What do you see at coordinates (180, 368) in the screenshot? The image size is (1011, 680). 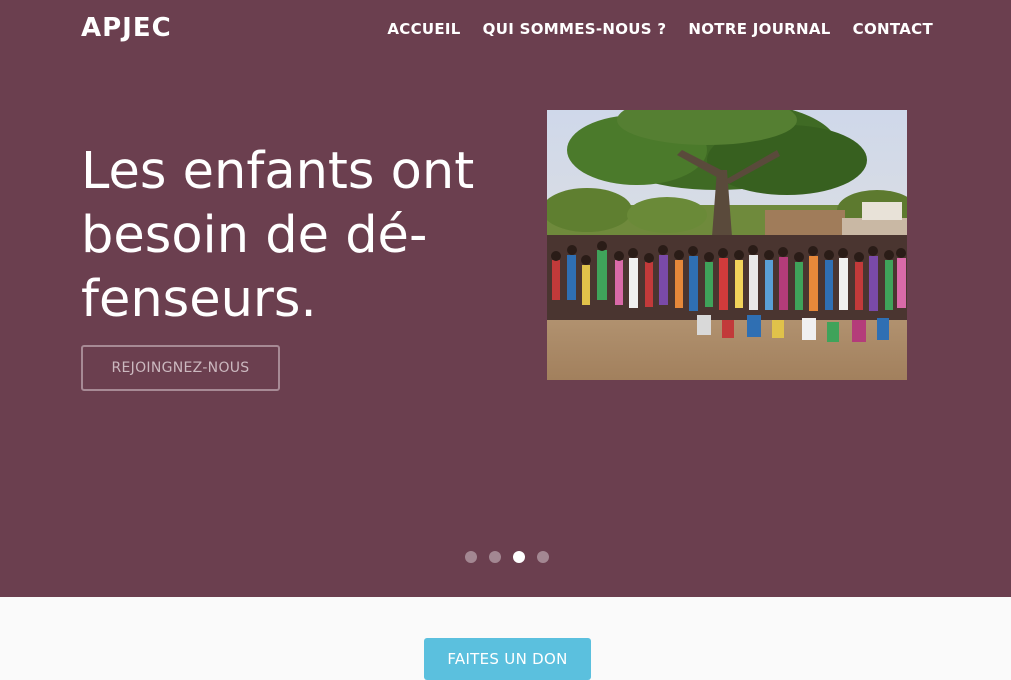 I see `join-us-button: REJOINGNEZ-NOUS` at bounding box center [180, 368].